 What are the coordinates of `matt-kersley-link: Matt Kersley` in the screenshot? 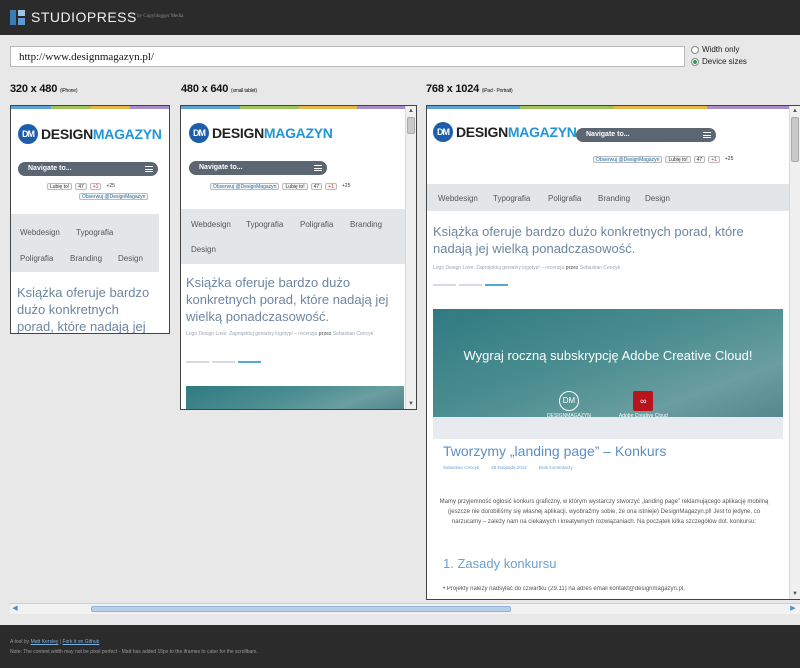 It's located at (45, 642).